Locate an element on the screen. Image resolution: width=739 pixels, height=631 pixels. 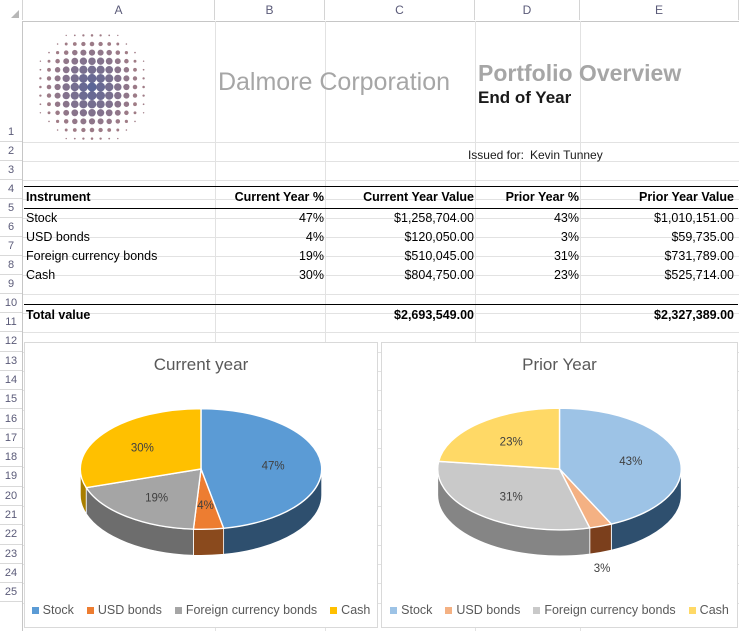
table-row: USD bonds 4% $120,050.00 3% $59,735.00 is located at coordinates (381, 237).